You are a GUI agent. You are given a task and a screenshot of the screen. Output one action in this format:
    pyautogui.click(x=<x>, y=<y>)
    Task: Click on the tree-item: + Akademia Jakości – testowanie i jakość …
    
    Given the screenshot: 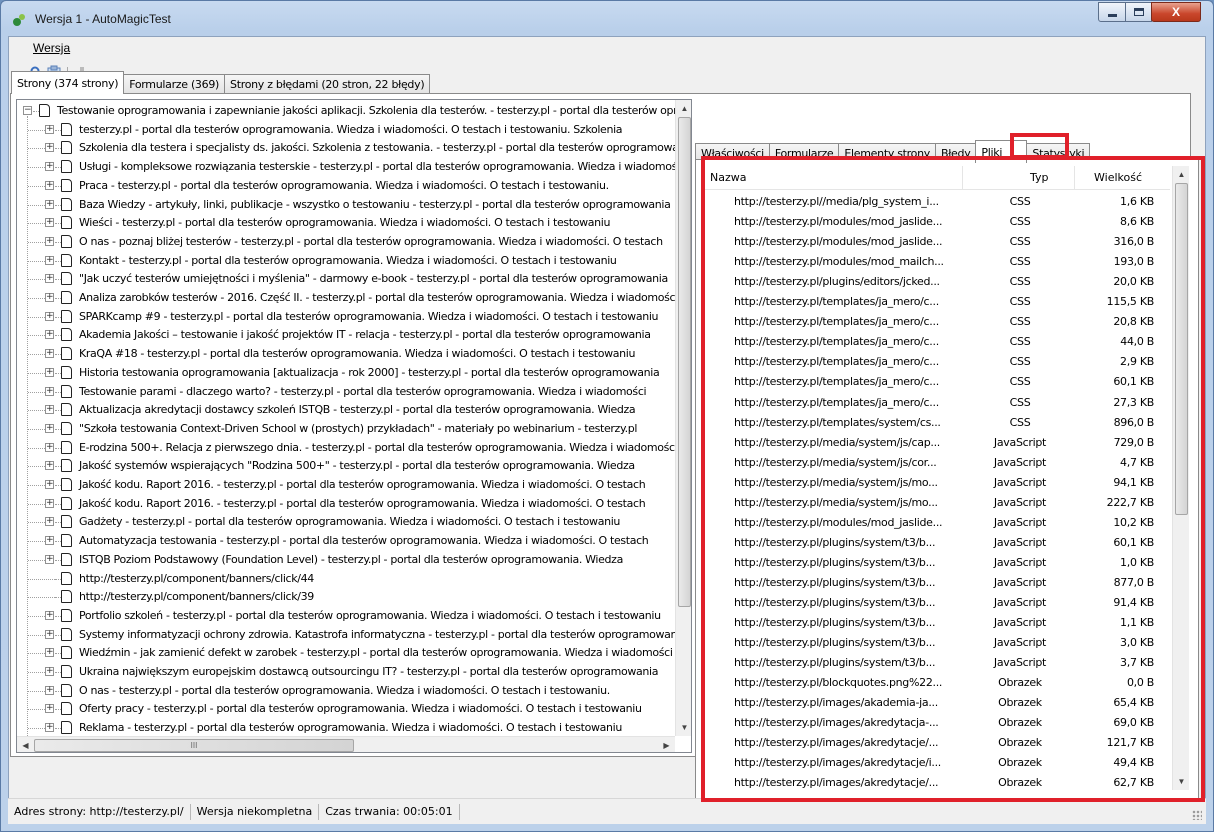 What is the action you would take?
    pyautogui.click(x=346, y=335)
    